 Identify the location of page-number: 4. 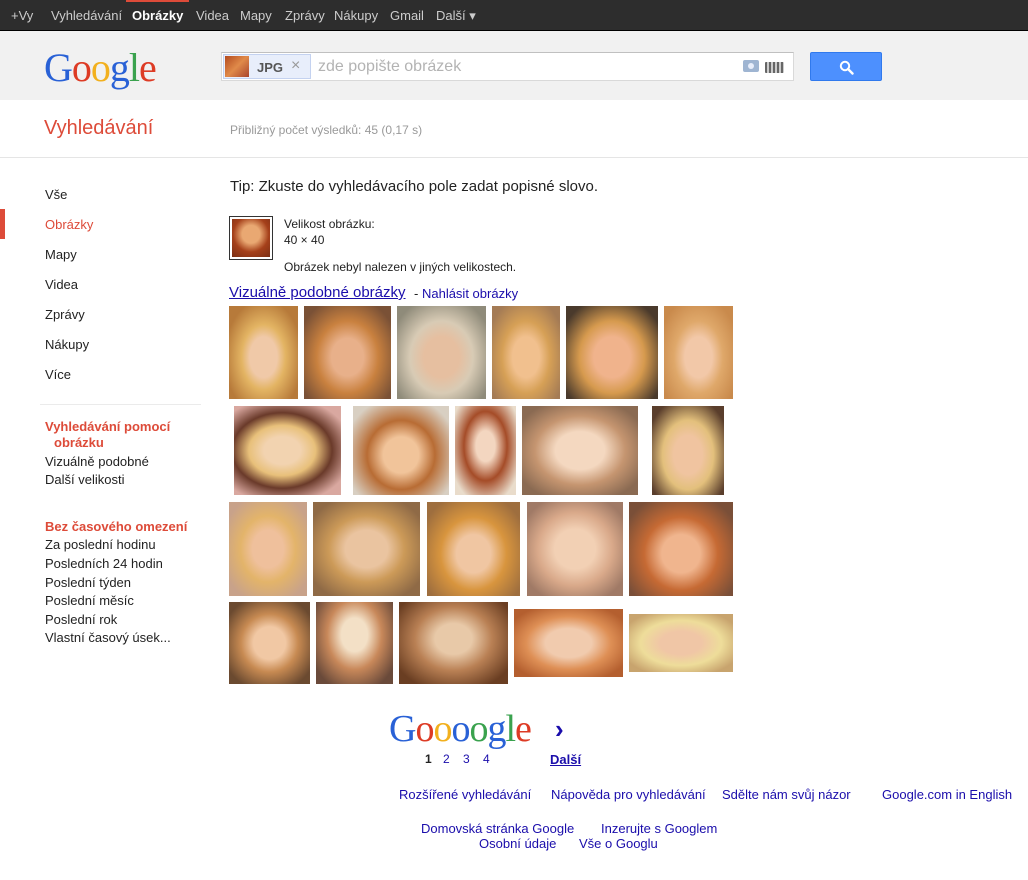
(486, 759).